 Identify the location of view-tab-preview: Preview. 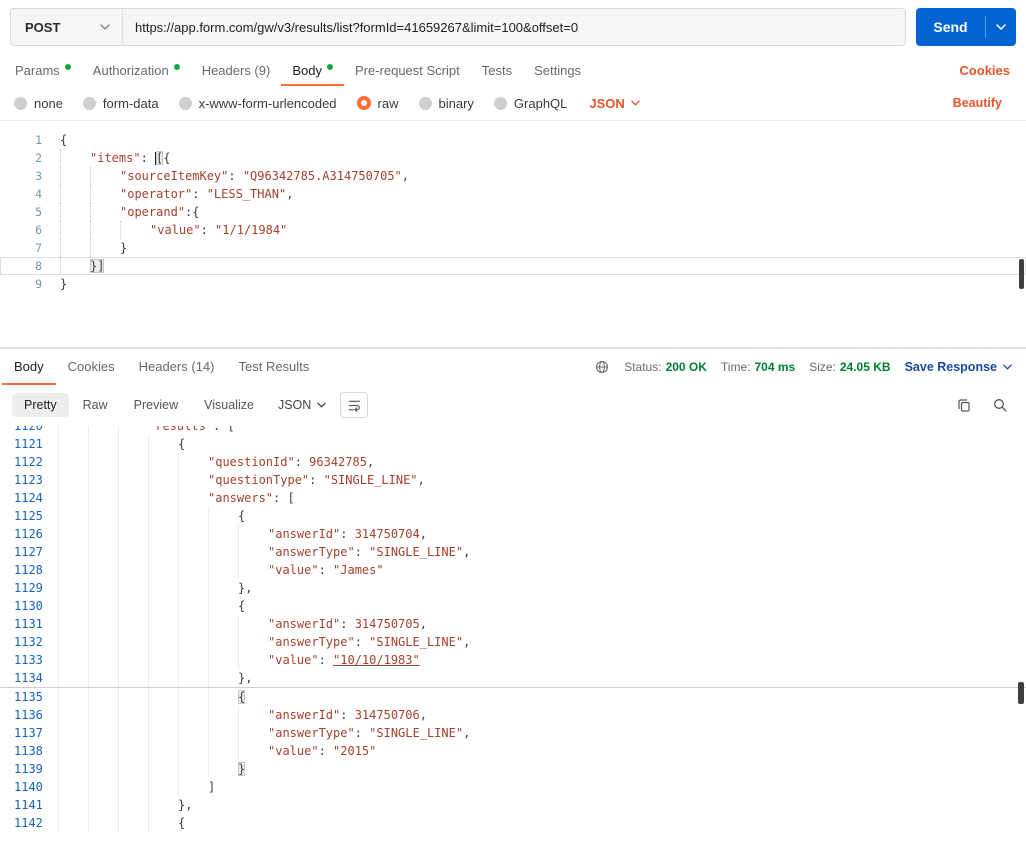
(156, 405).